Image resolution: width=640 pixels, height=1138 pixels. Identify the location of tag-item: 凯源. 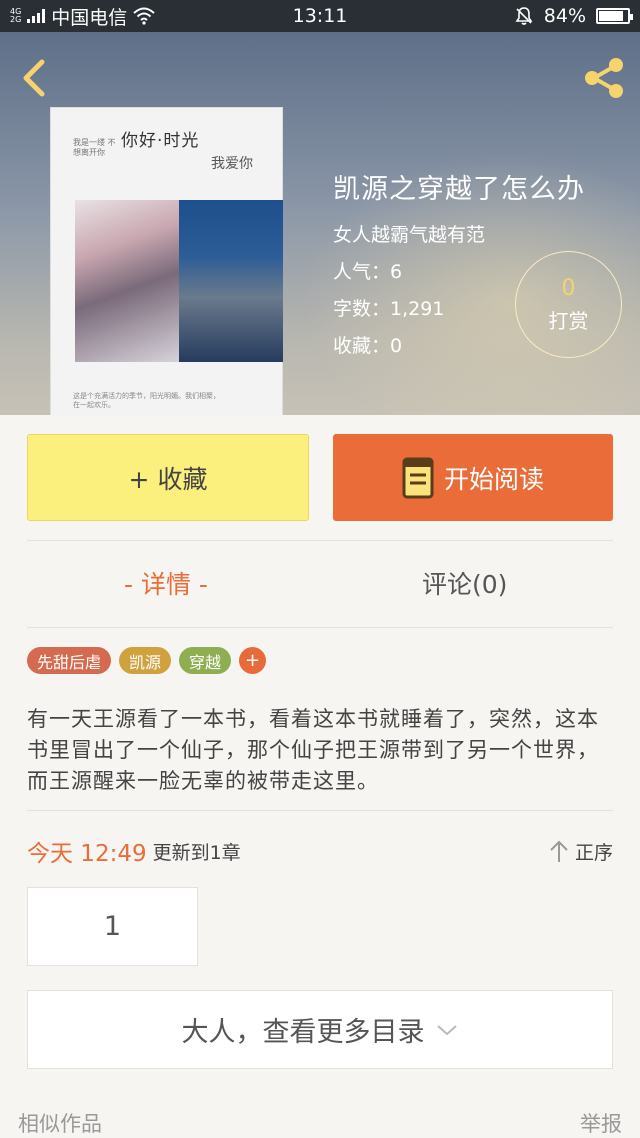
(145, 660).